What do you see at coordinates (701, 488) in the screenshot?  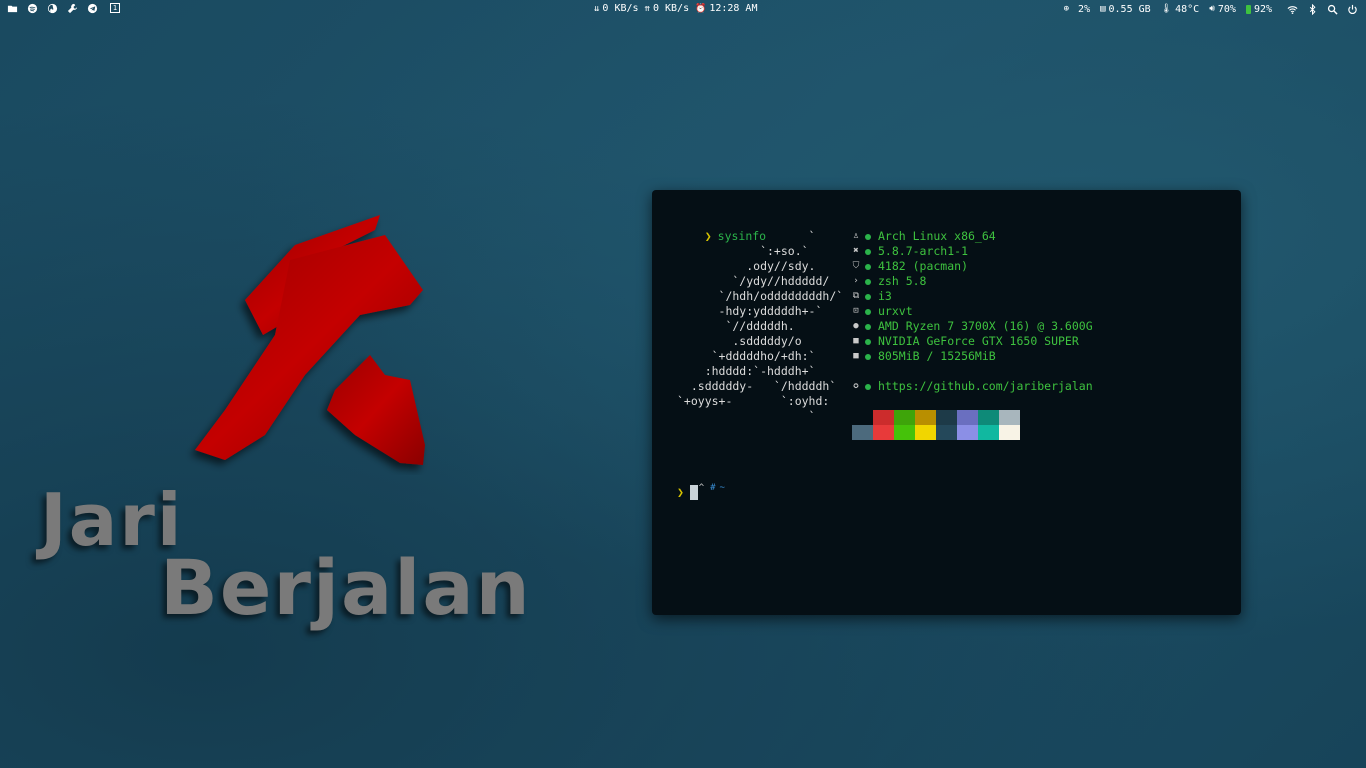 I see `path-caret: ^` at bounding box center [701, 488].